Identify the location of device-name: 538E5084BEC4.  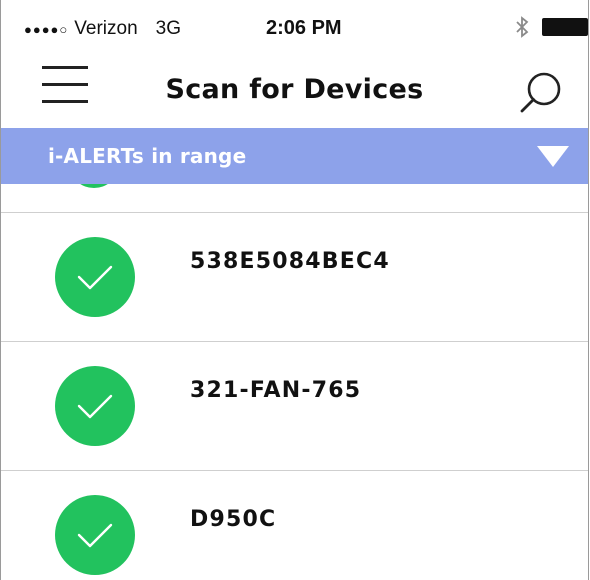
(290, 261).